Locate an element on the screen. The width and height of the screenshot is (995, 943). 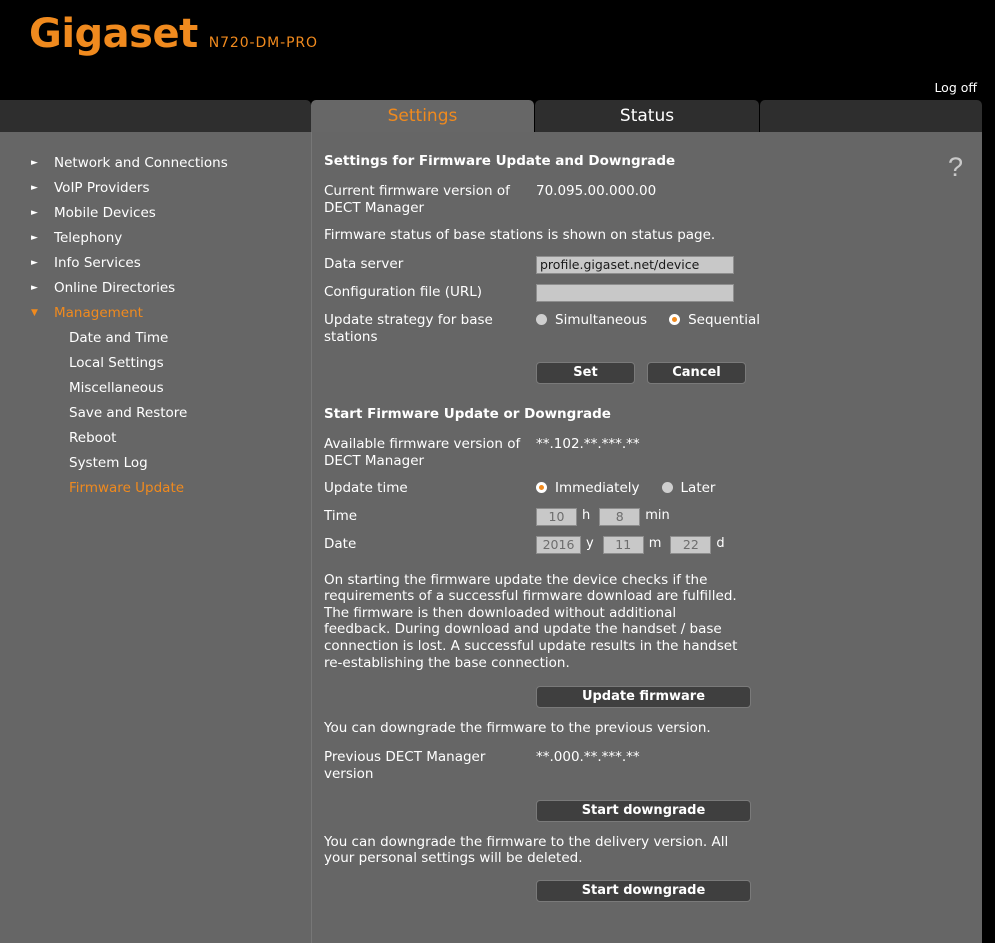
brand-name: Gigaset is located at coordinates (113, 34).